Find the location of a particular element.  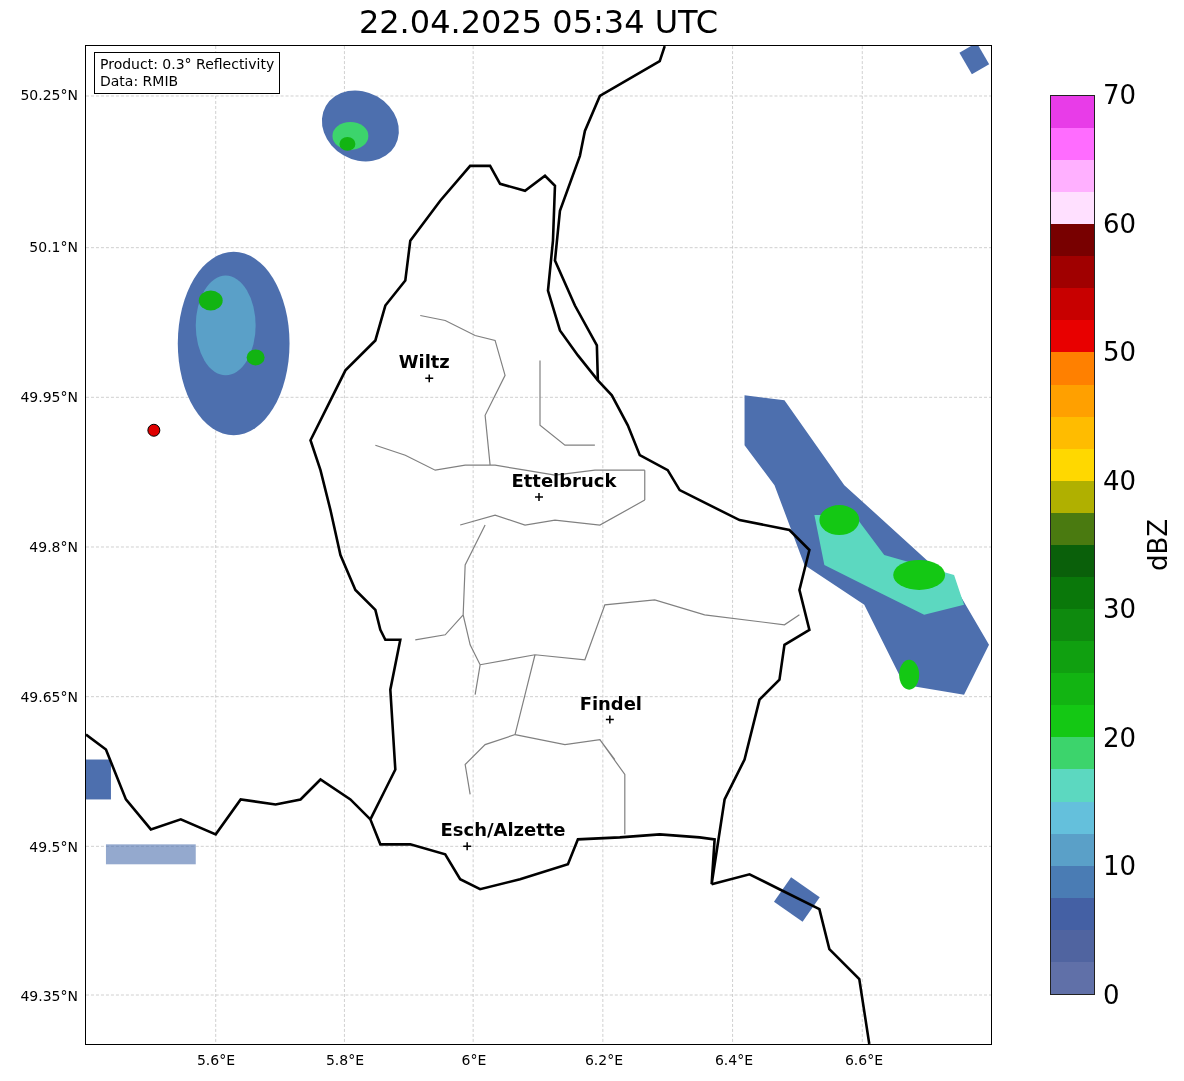

longitude-tick-label: 5.8°E is located at coordinates (345, 1060).